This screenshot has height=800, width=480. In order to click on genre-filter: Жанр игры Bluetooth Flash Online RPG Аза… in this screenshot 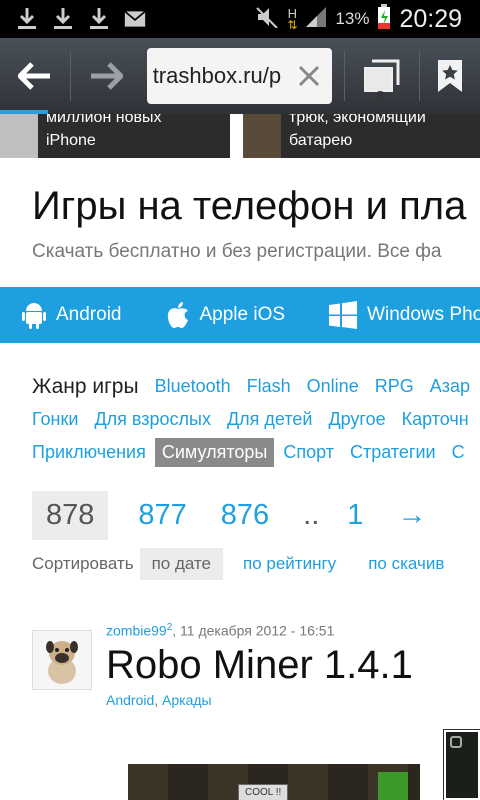, I will do `click(256, 419)`.